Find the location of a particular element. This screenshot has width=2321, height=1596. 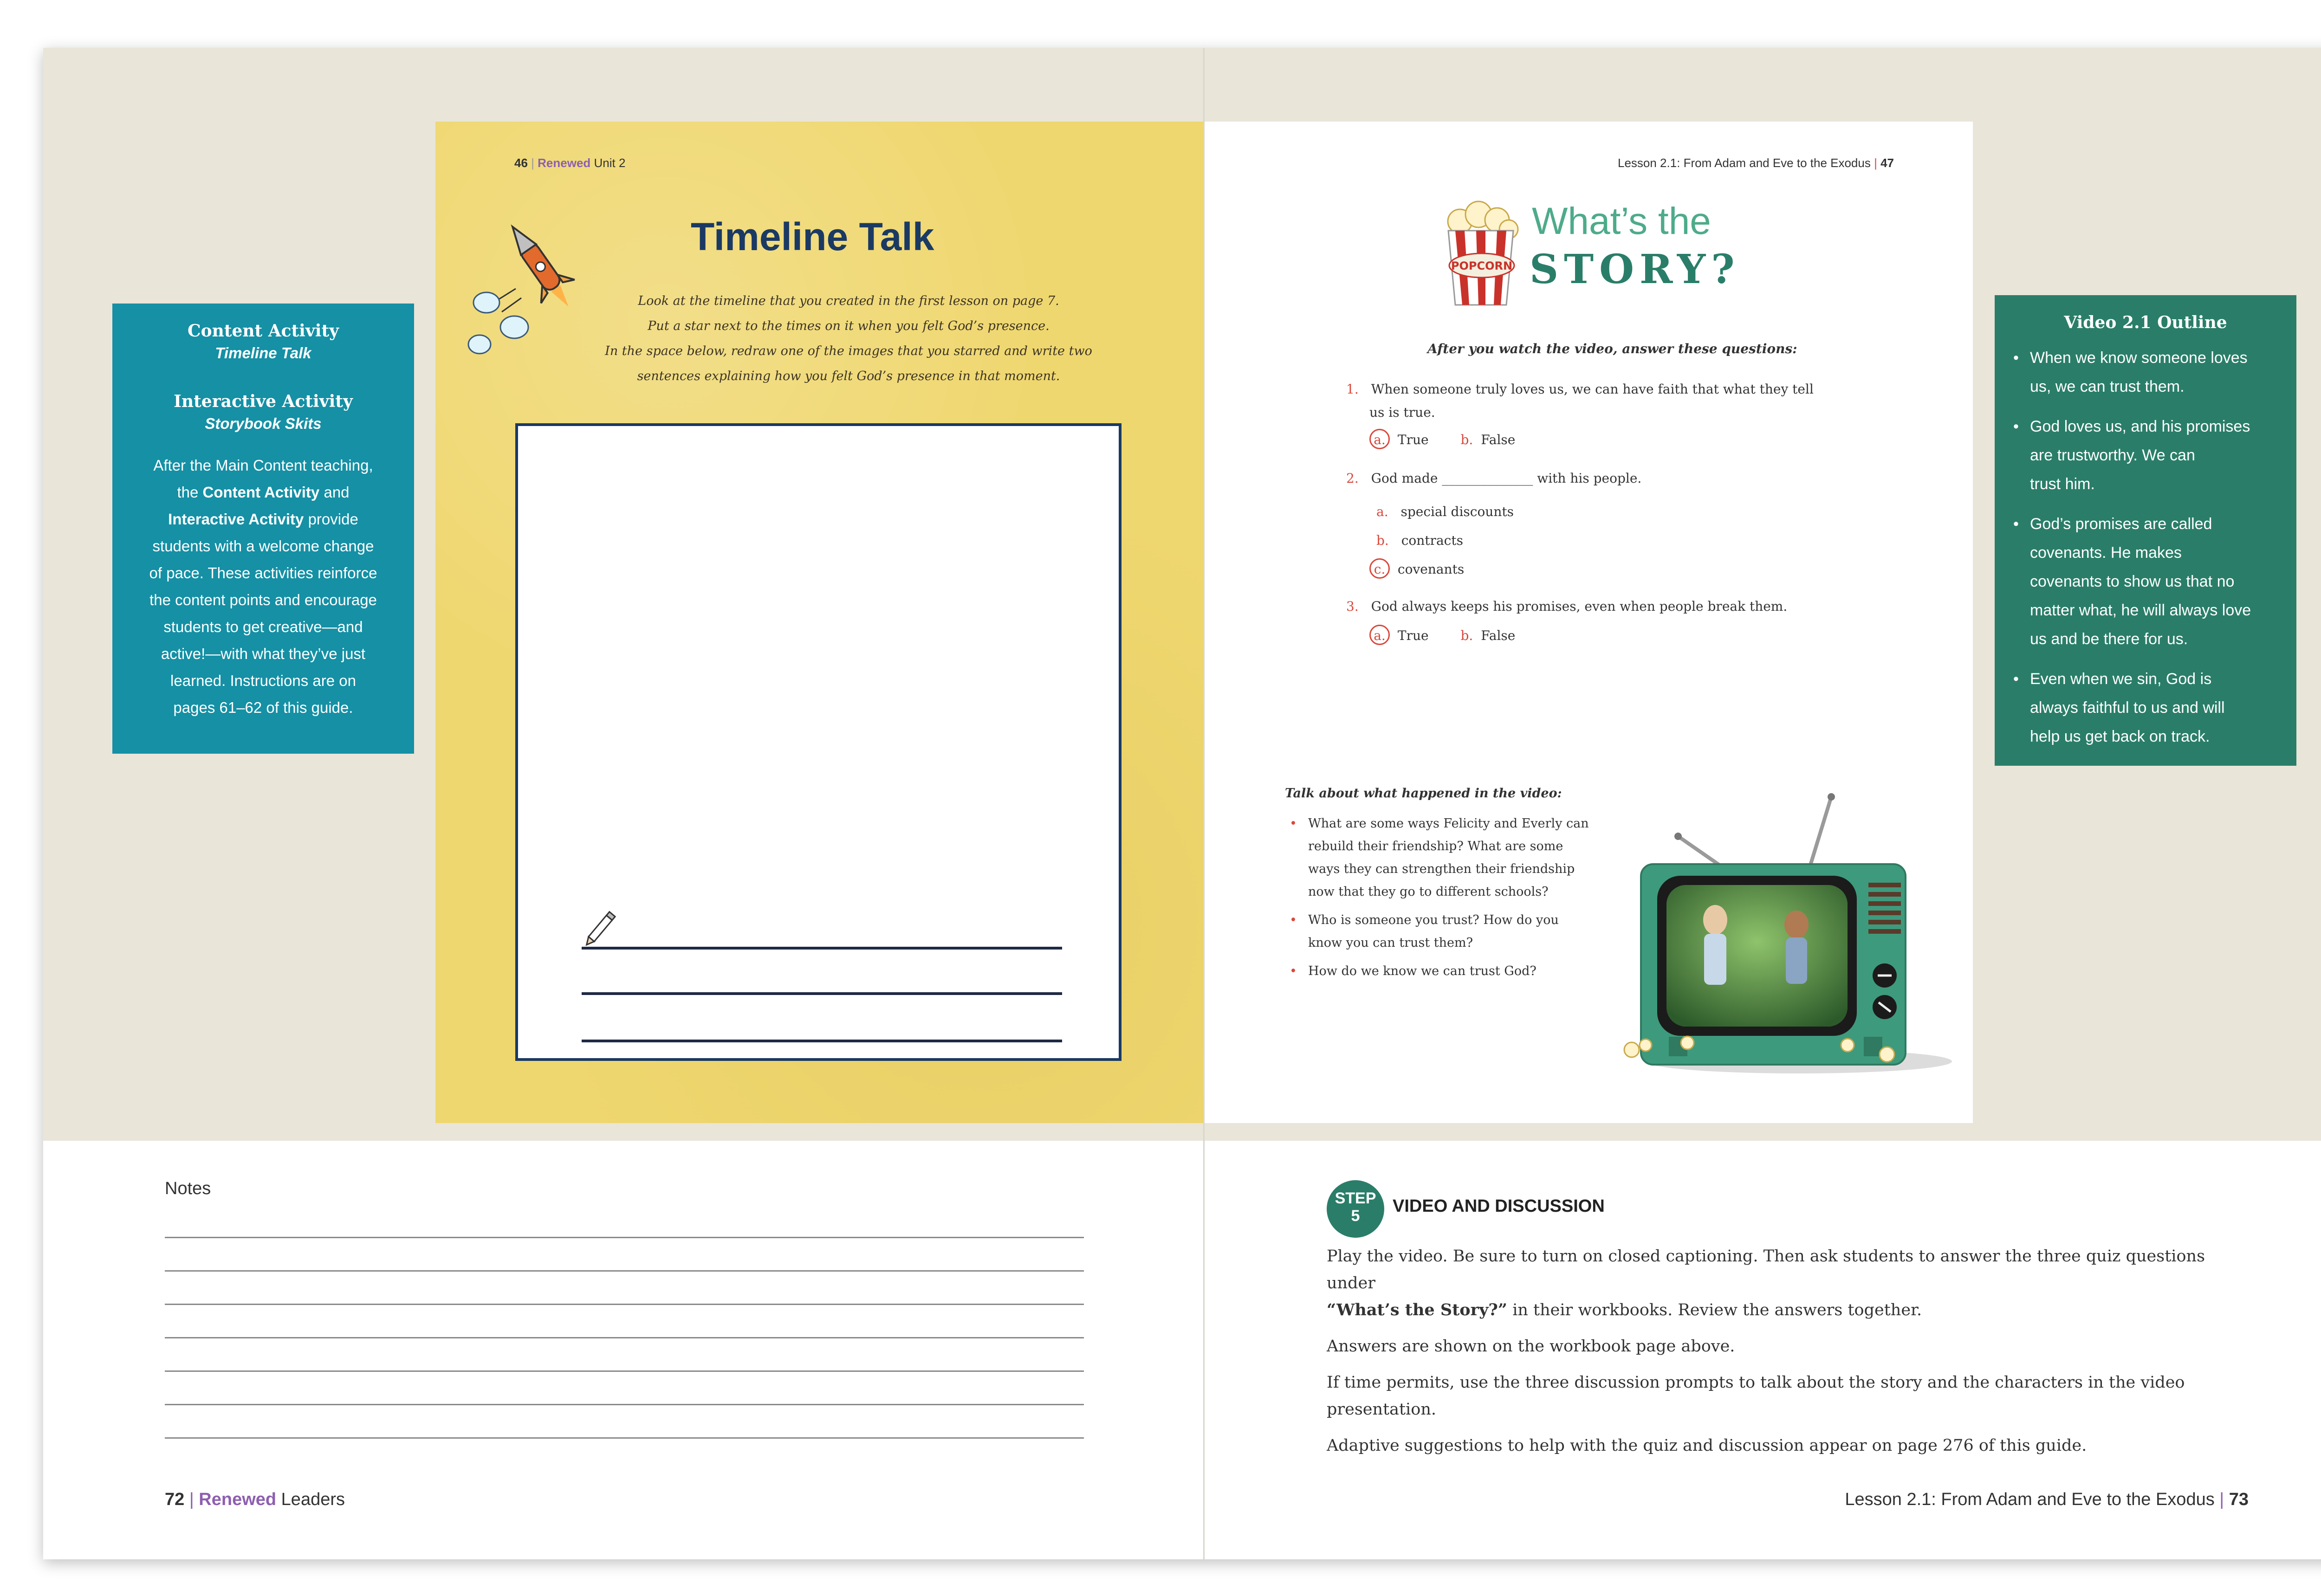

talk-line: Who is someone you trust? How do you is located at coordinates (1434, 920).